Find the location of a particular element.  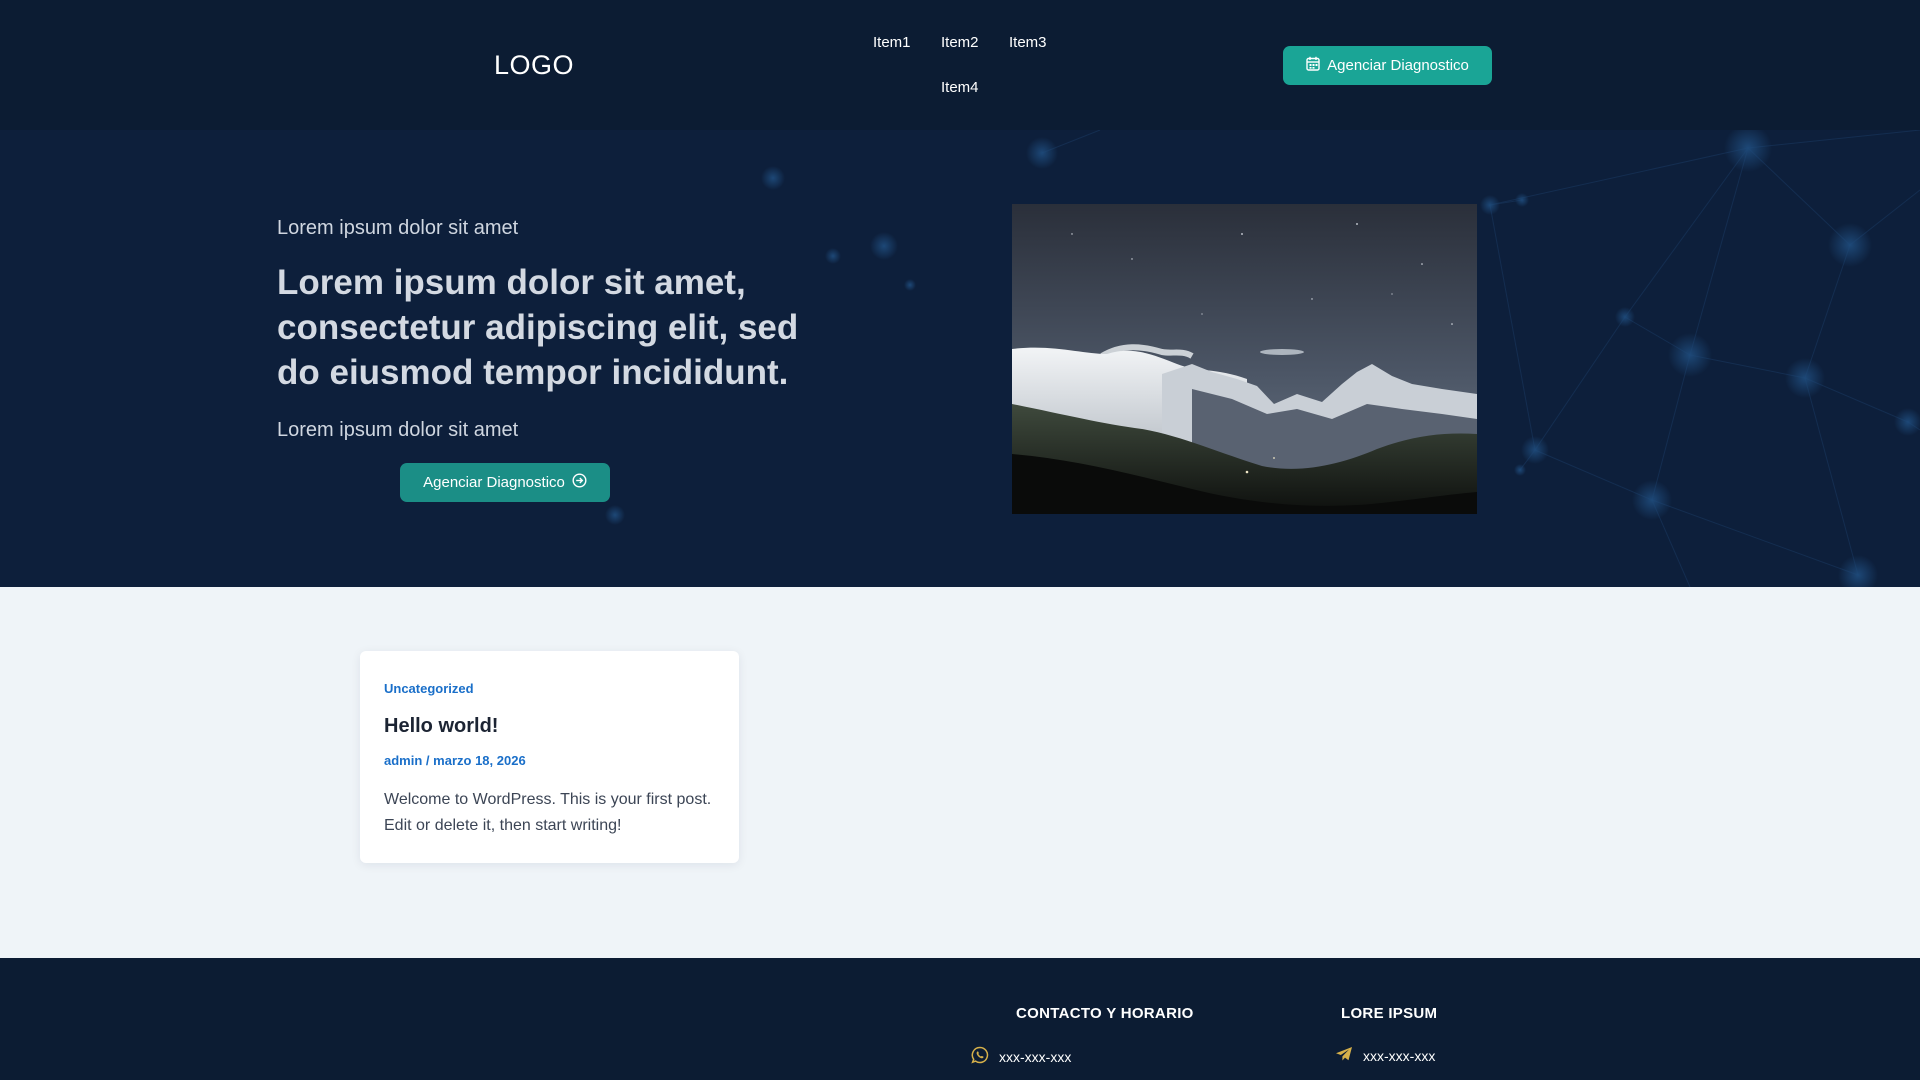

nav-item-1: Item1 is located at coordinates (892, 42).